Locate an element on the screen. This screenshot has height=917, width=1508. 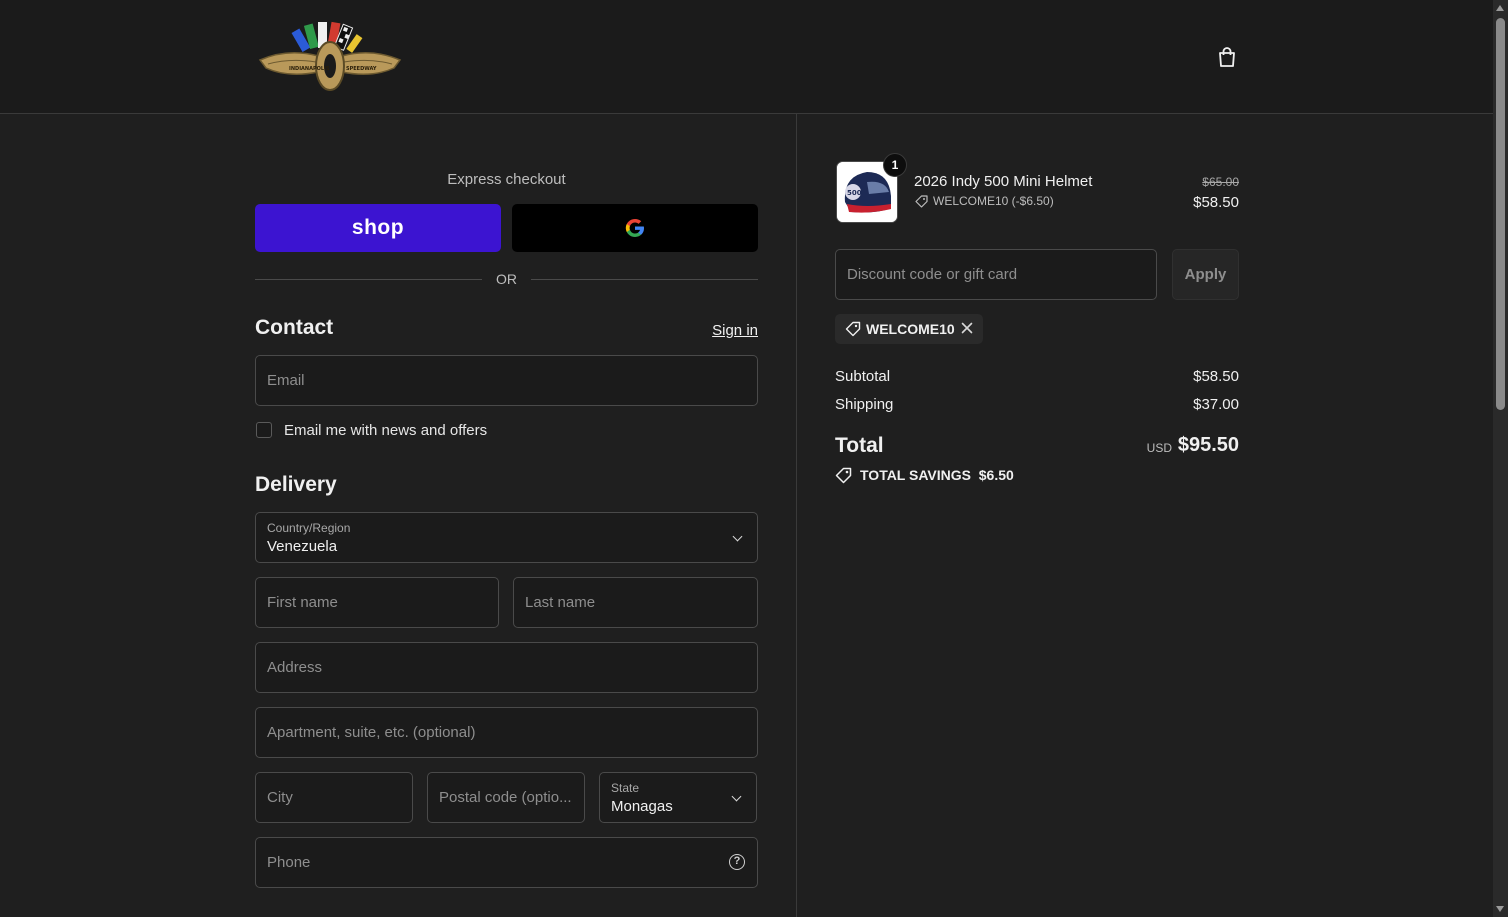
apartment-field is located at coordinates (506, 732).